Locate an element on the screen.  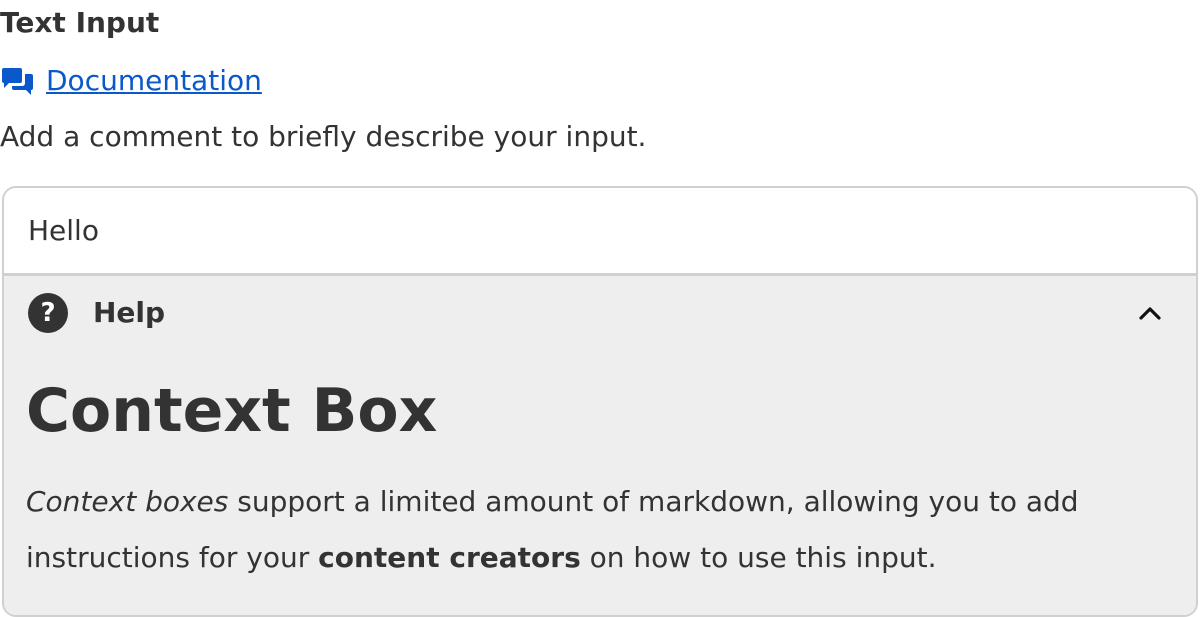
context-body-text-2: on how to use this input. is located at coordinates (758, 557).